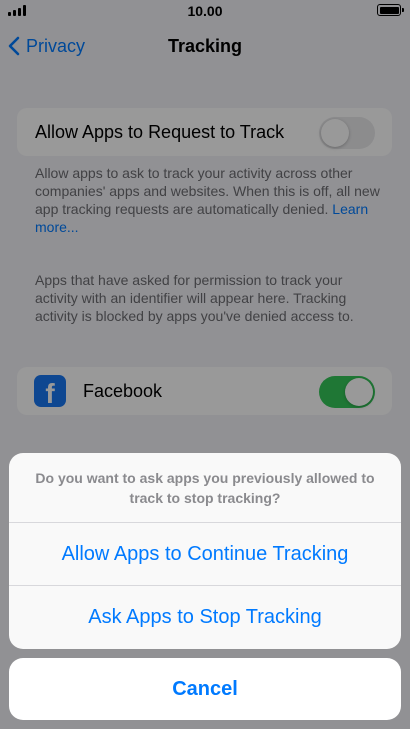  Describe the element at coordinates (205, 617) in the screenshot. I see `ask-stop-tracking-button: Ask Apps to Stop Tracking` at that location.